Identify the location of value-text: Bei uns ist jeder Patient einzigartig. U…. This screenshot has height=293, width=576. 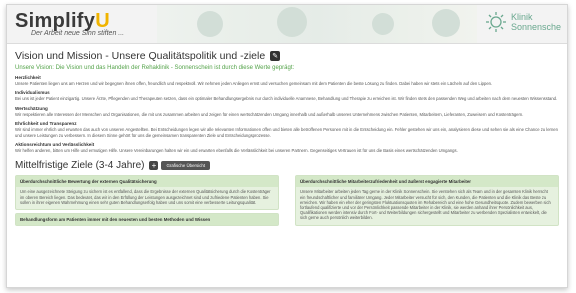
(286, 99).